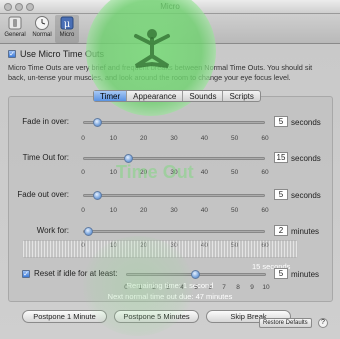 Image resolution: width=340 pixels, height=339 pixels. I want to click on fade-in-track, so click(174, 122).